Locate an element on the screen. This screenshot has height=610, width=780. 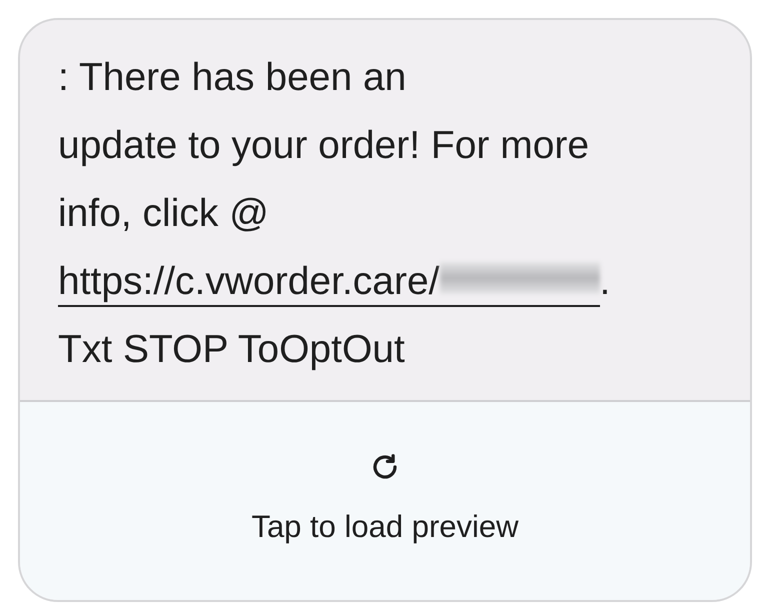
message-link: https://c.vworder.care/ is located at coordinates (329, 283).